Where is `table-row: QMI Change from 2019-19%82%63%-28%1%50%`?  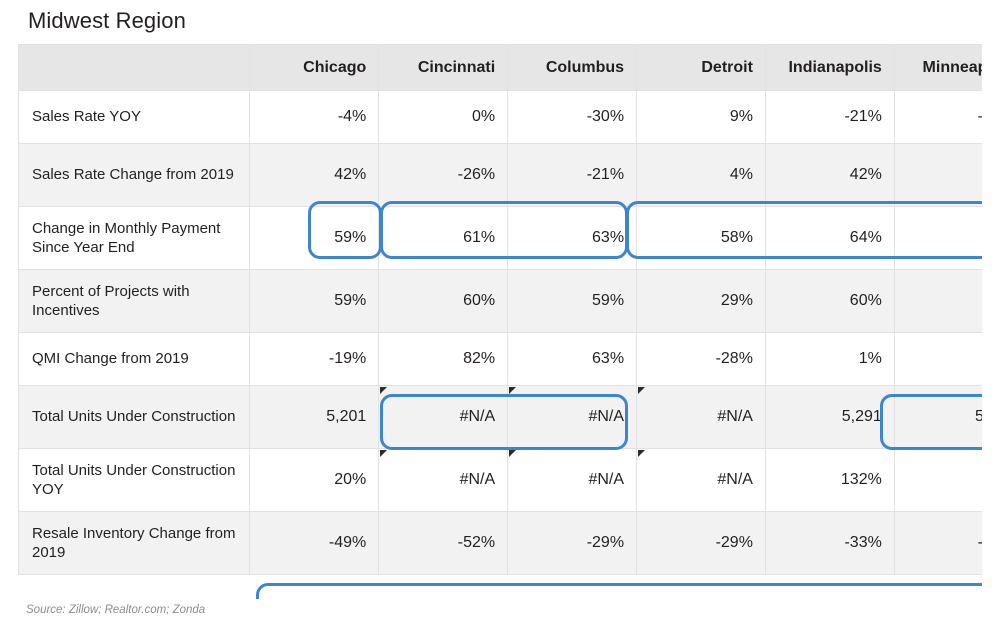 table-row: QMI Change from 2019-19%82%63%-28%1%50% is located at coordinates (500, 359).